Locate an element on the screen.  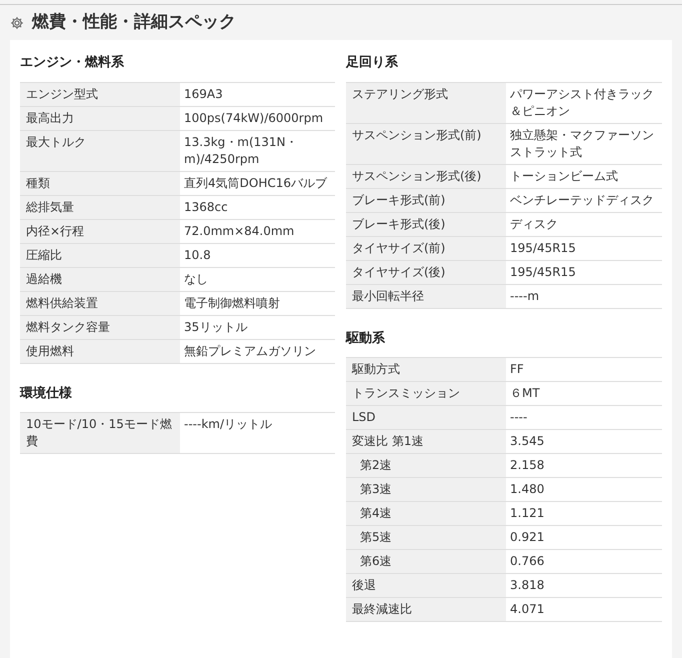
spec-value: 1.121 is located at coordinates (527, 513).